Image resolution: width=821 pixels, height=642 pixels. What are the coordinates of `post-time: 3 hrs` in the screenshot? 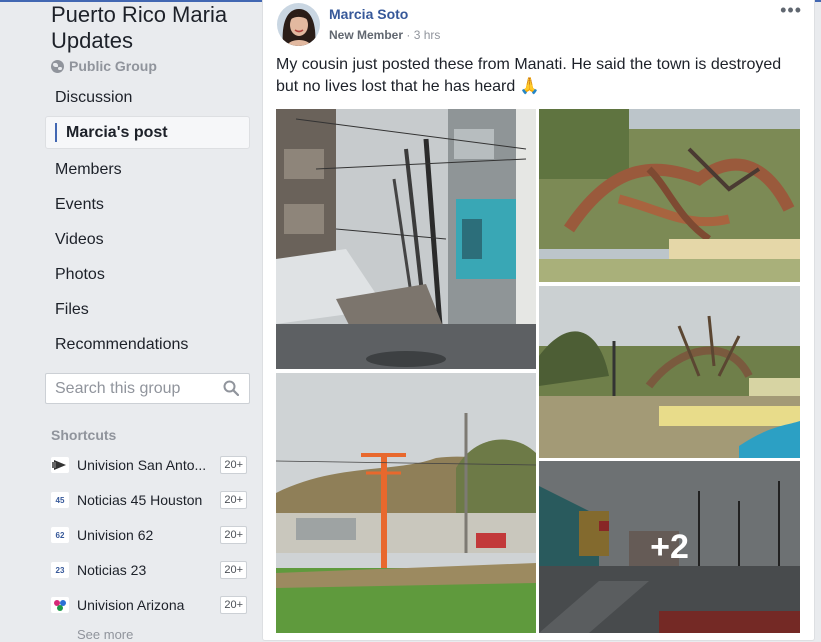 It's located at (427, 35).